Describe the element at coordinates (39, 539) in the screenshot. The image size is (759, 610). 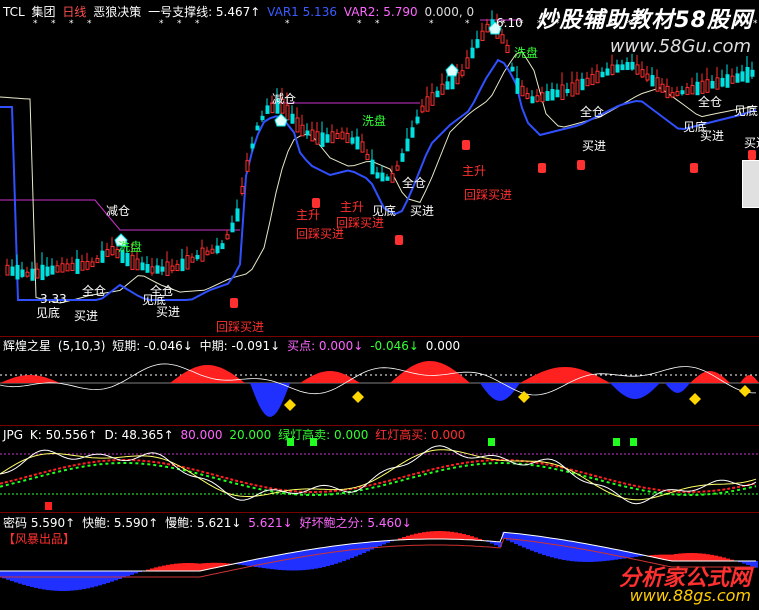
I see `pane4-tag: 【风暴出品】` at that location.